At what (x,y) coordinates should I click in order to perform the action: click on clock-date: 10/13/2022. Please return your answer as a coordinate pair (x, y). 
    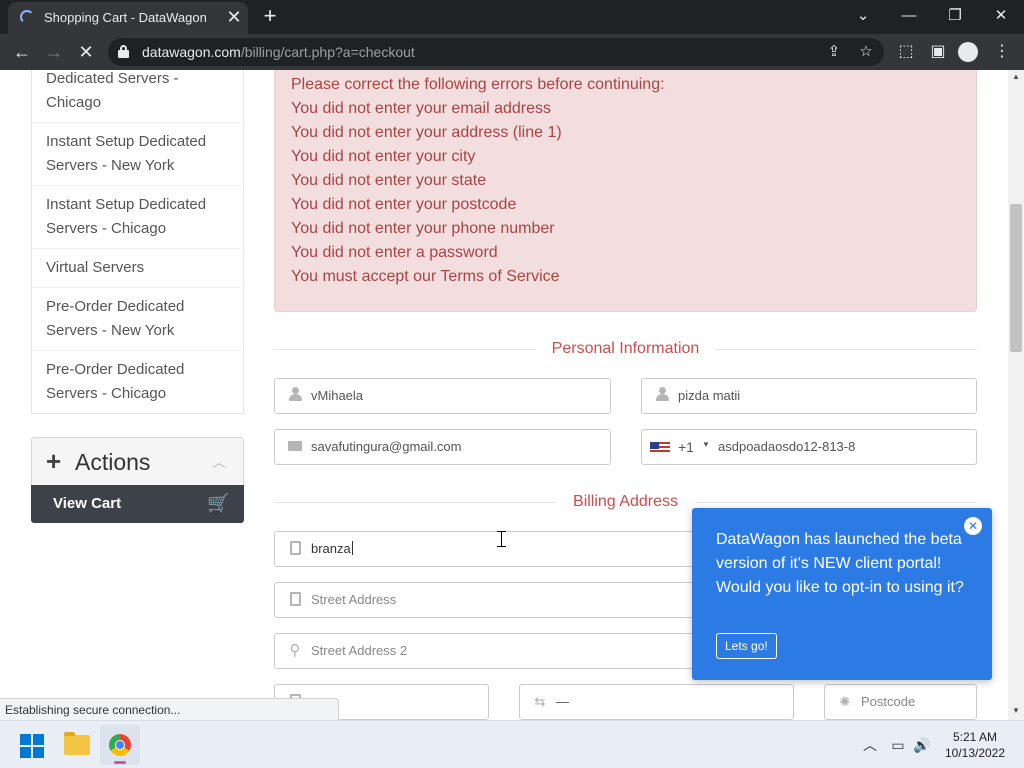
    Looking at the image, I should click on (975, 753).